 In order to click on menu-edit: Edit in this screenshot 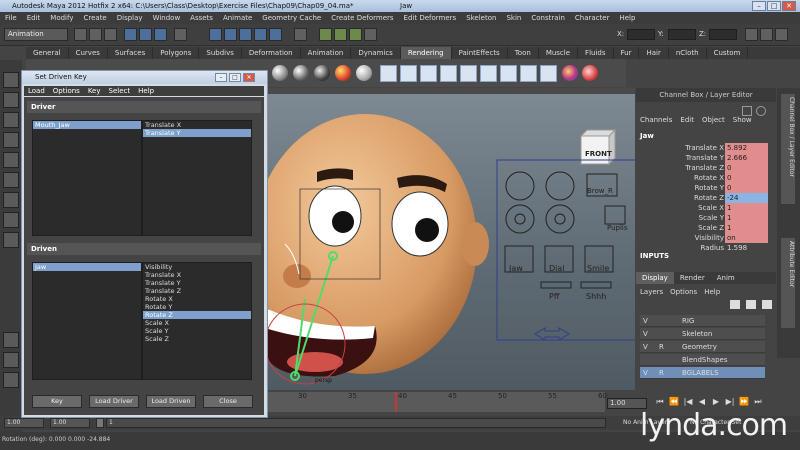, I will do `click(34, 18)`.